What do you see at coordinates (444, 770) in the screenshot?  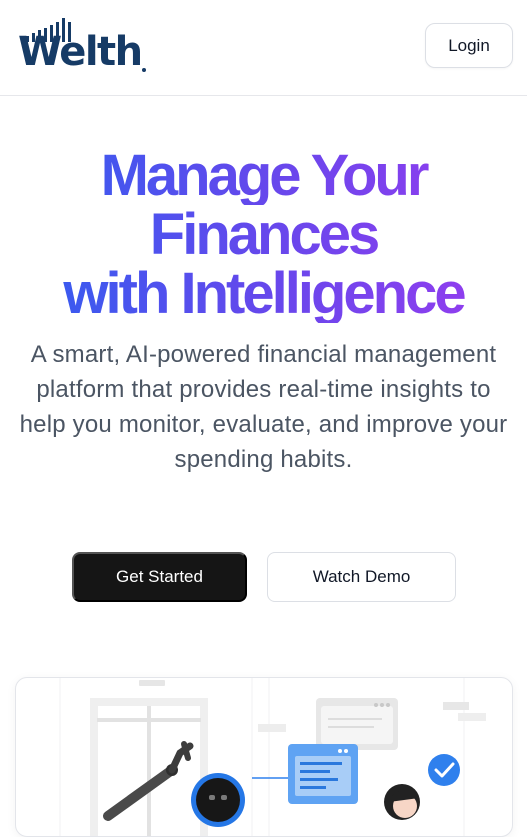 I see `check-badge-icon` at bounding box center [444, 770].